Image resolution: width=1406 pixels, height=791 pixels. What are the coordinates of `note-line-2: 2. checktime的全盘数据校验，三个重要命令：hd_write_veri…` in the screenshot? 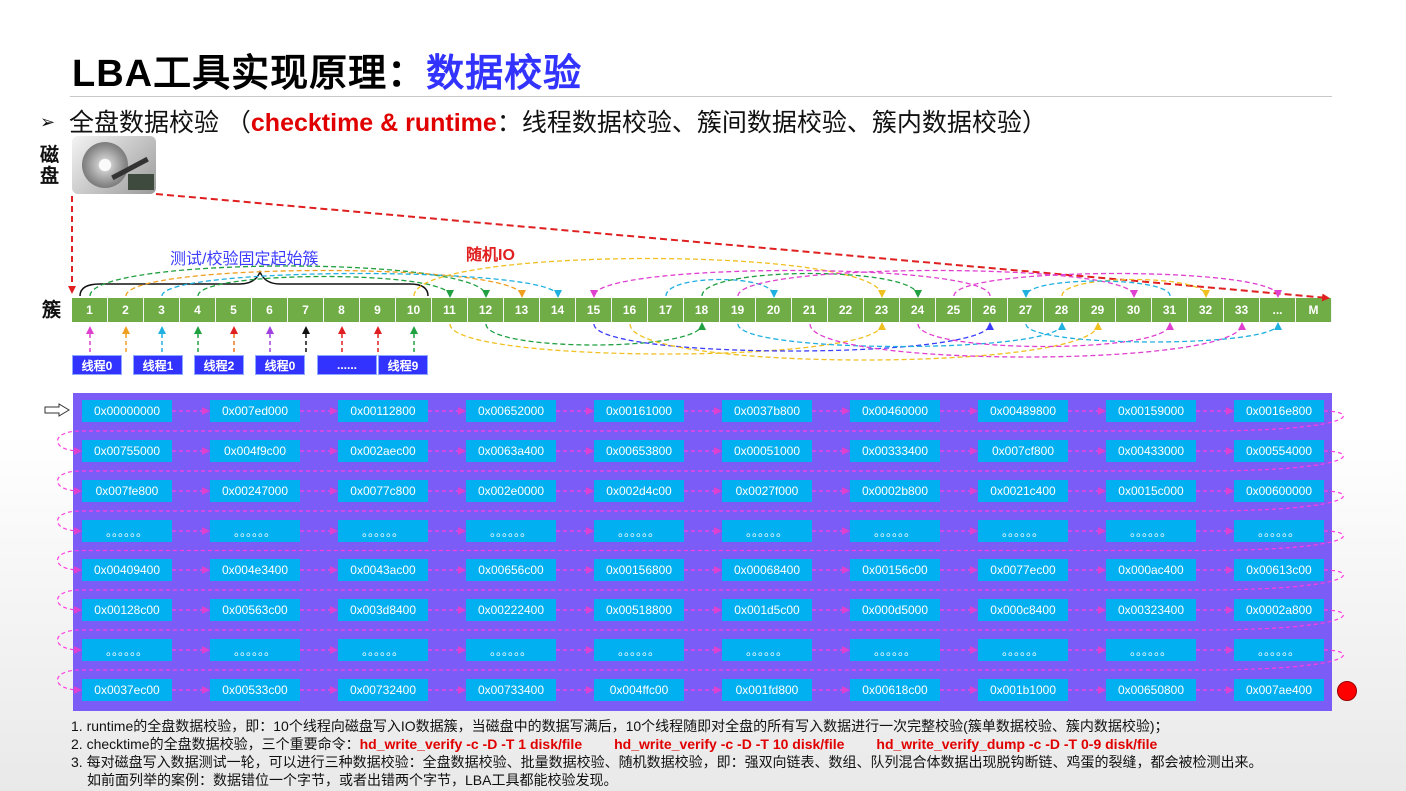 It's located at (614, 744).